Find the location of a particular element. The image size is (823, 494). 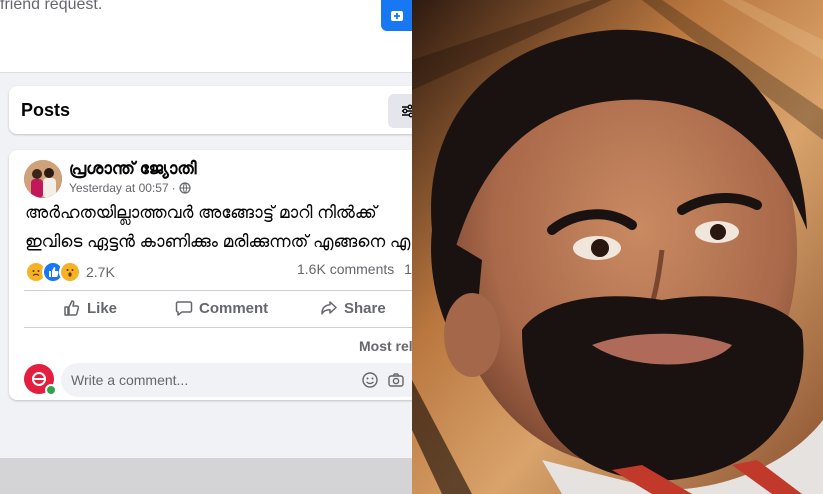

globe-icon is located at coordinates (185, 188).